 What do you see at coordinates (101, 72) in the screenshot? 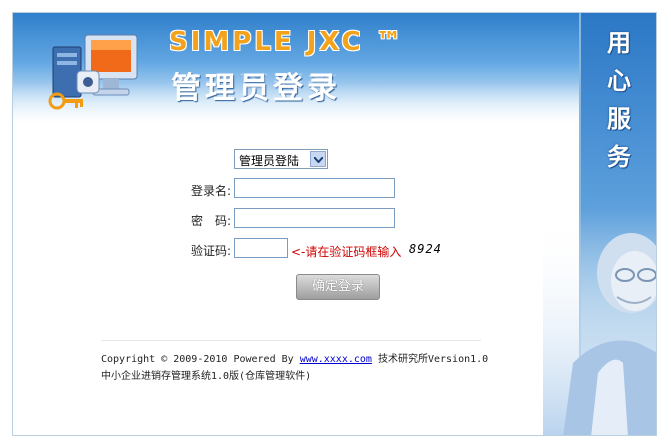
I see `computer-key-logo-icon` at bounding box center [101, 72].